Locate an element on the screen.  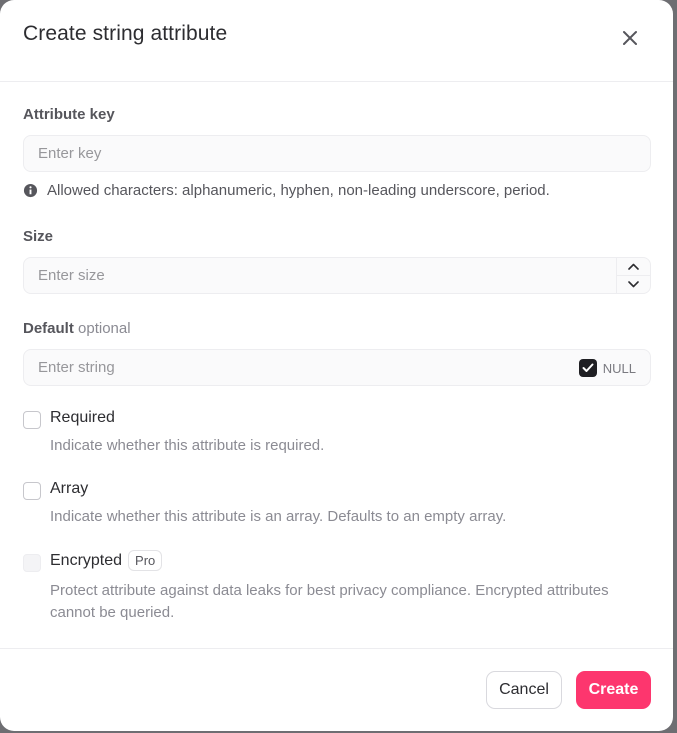
array-checkbox is located at coordinates (32, 491).